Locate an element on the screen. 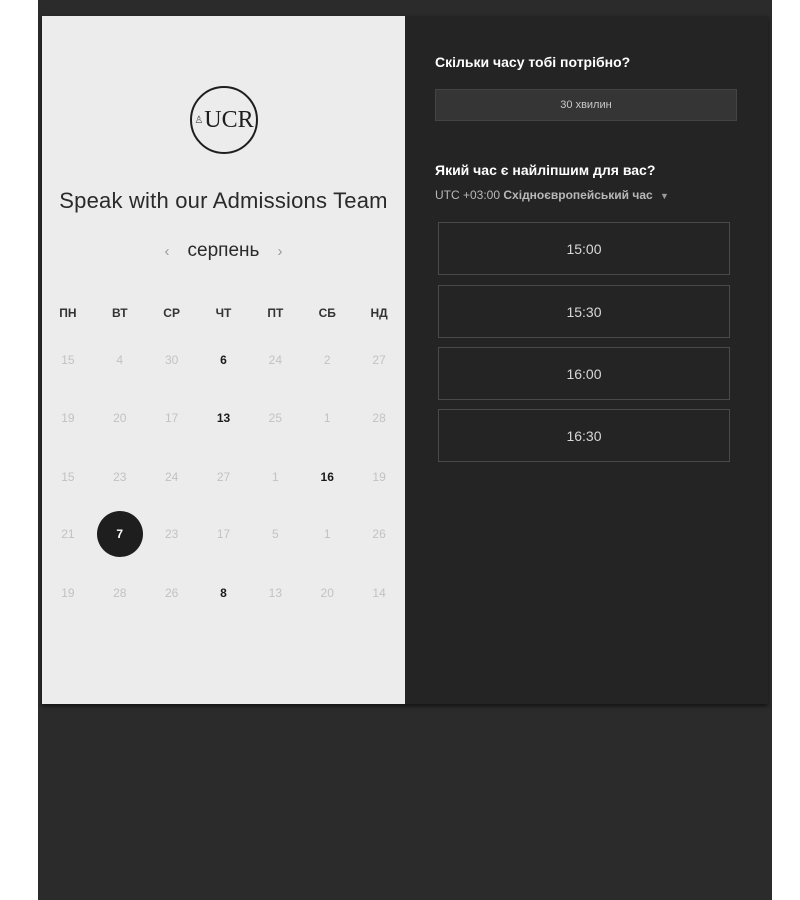 The height and width of the screenshot is (900, 800). time-question: Який час є найліпшим для вас? is located at coordinates (545, 170).